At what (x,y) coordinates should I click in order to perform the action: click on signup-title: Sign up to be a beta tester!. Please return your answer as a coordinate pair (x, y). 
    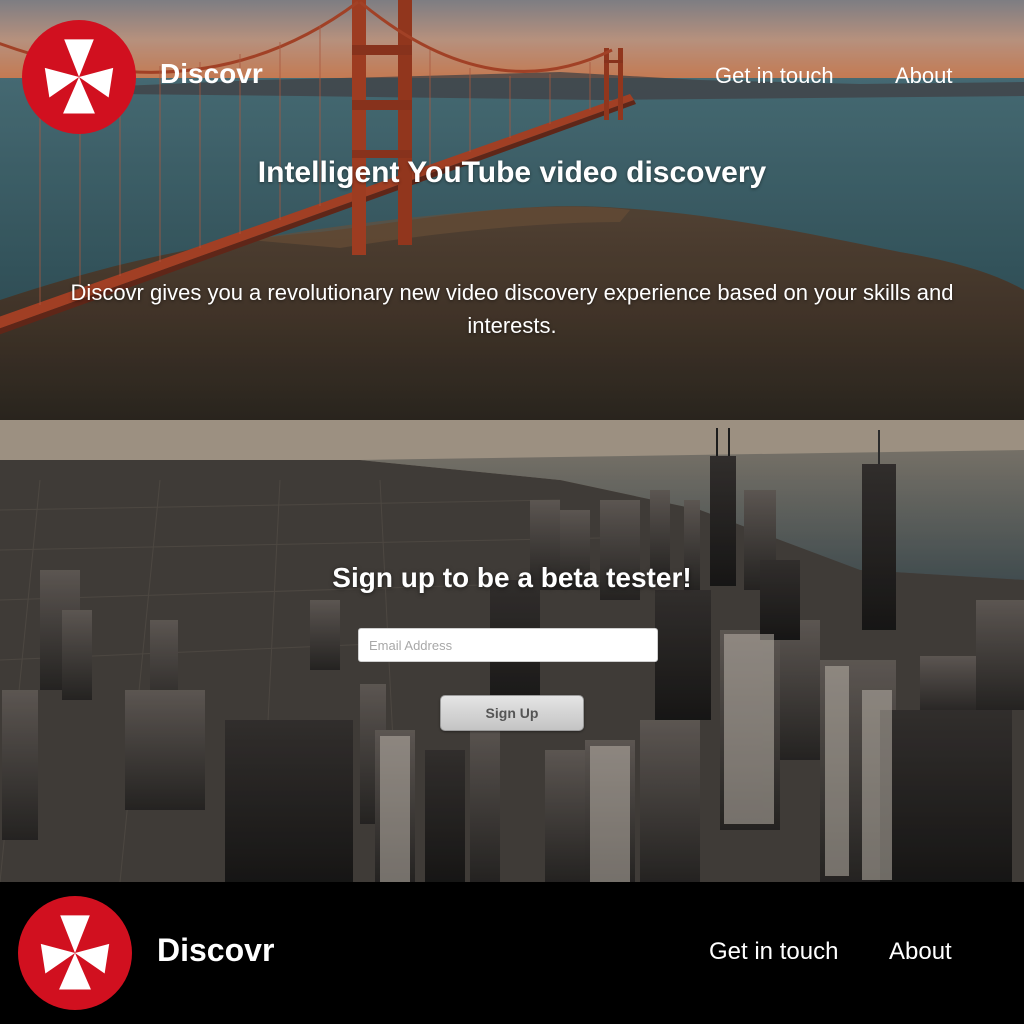
    Looking at the image, I should click on (512, 577).